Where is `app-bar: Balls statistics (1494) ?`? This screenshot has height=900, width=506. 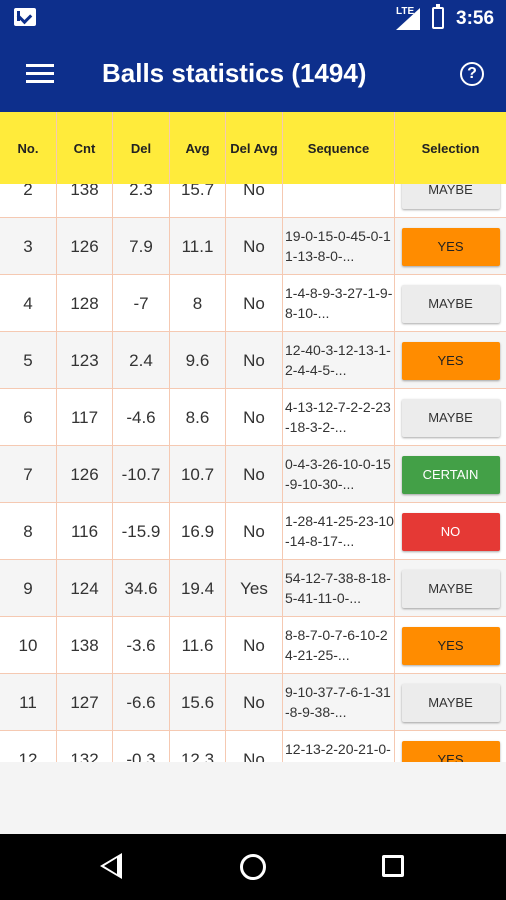 app-bar: Balls statistics (1494) ? is located at coordinates (253, 74).